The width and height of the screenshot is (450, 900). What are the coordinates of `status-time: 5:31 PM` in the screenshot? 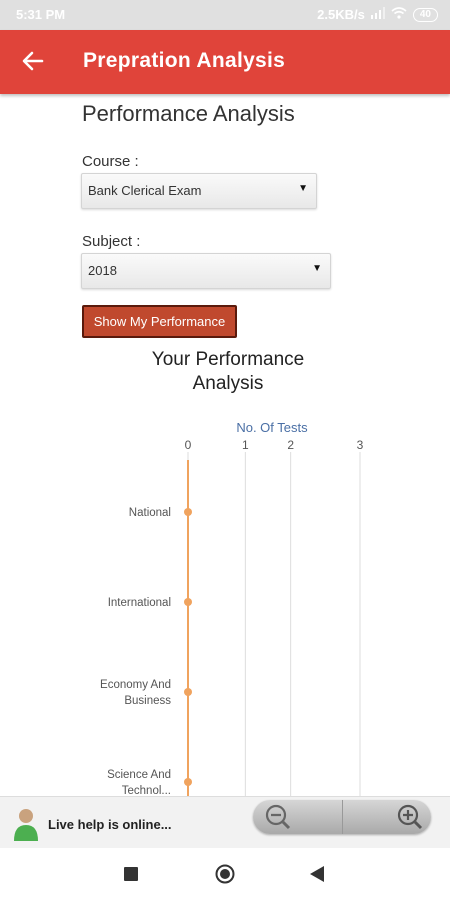 It's located at (41, 14).